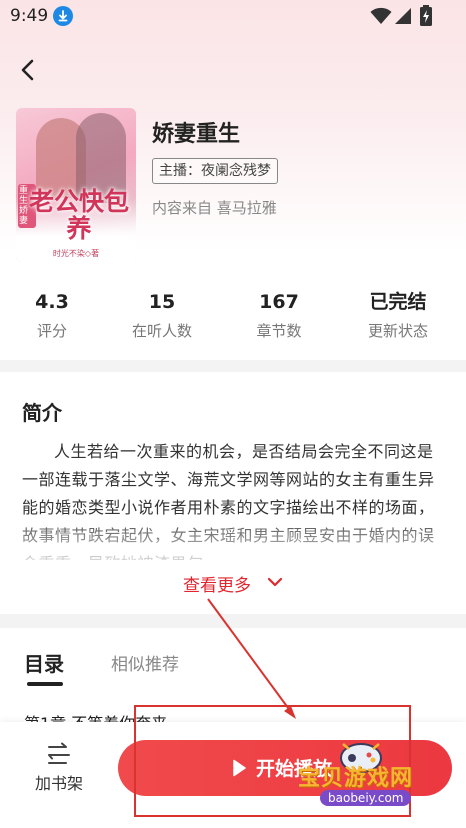 The height and width of the screenshot is (828, 466). Describe the element at coordinates (45, 684) in the screenshot. I see `tab-indicator` at that location.